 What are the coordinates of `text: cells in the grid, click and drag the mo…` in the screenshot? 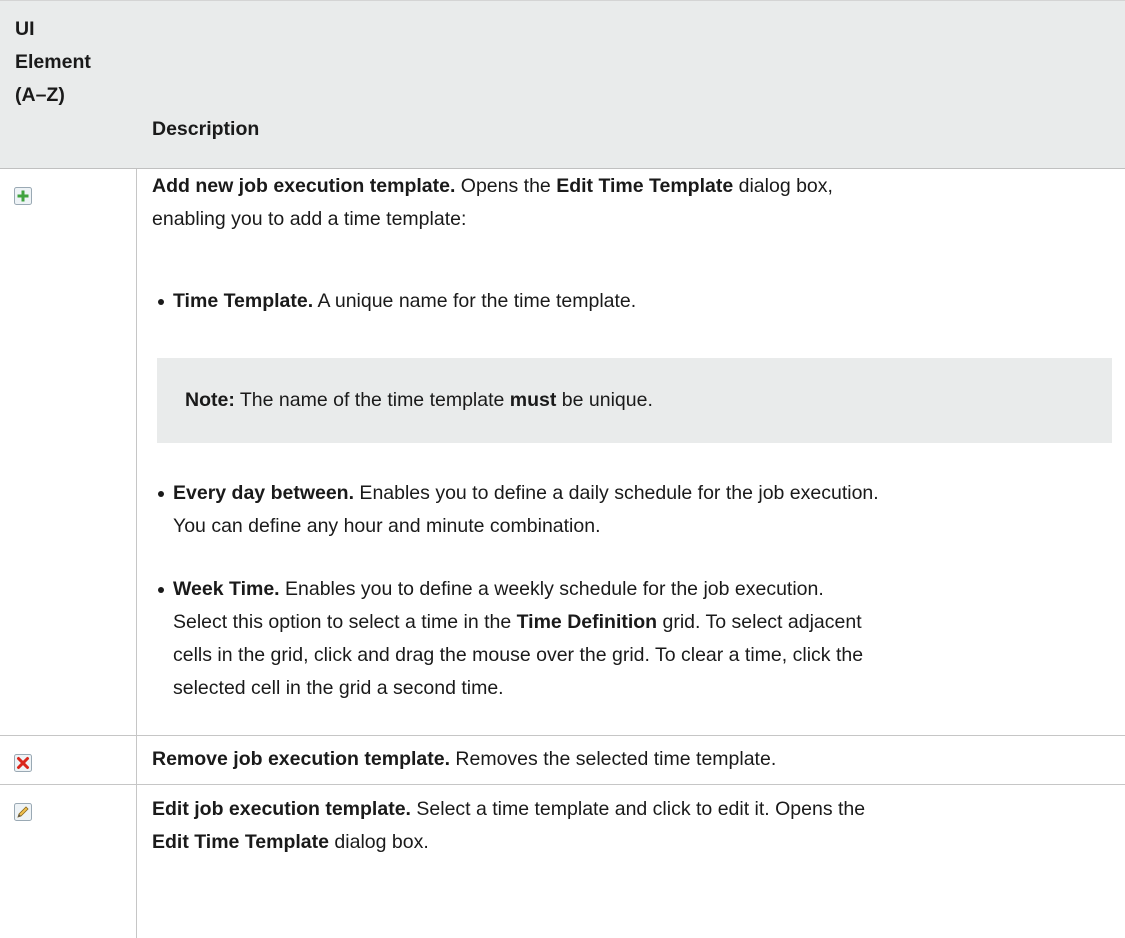 It's located at (518, 655).